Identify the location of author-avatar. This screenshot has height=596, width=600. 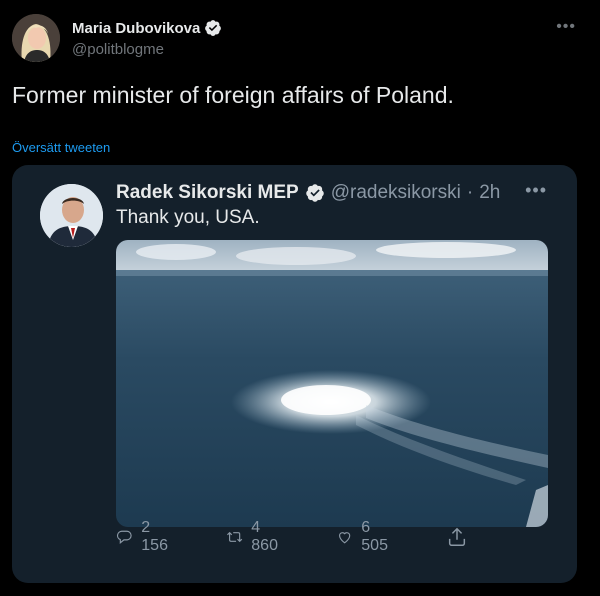
(36, 38).